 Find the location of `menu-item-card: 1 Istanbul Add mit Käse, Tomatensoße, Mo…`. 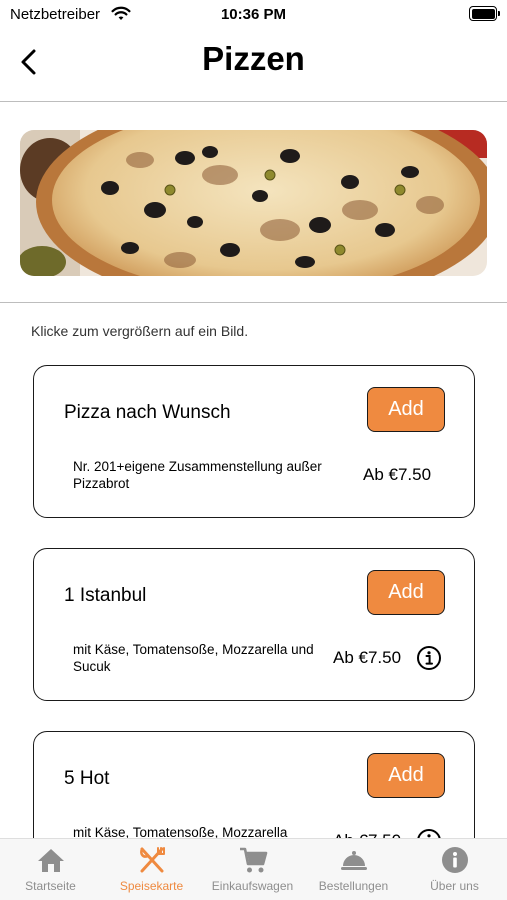

menu-item-card: 1 Istanbul Add mit Käse, Tomatensoße, Mo… is located at coordinates (254, 624).